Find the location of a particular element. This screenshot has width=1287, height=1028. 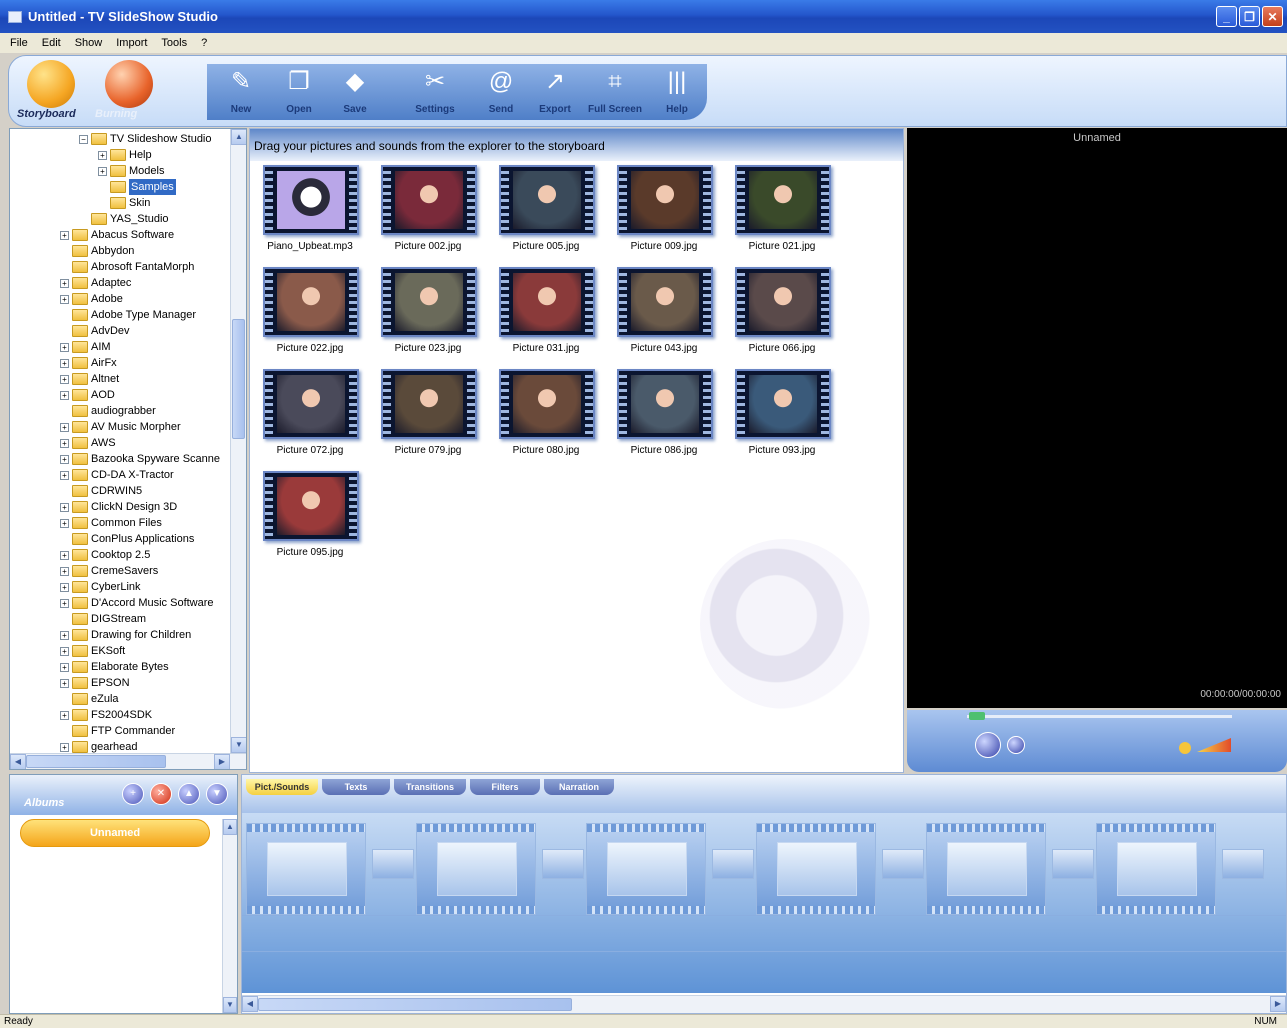

seek-bar is located at coordinates (1099, 716).